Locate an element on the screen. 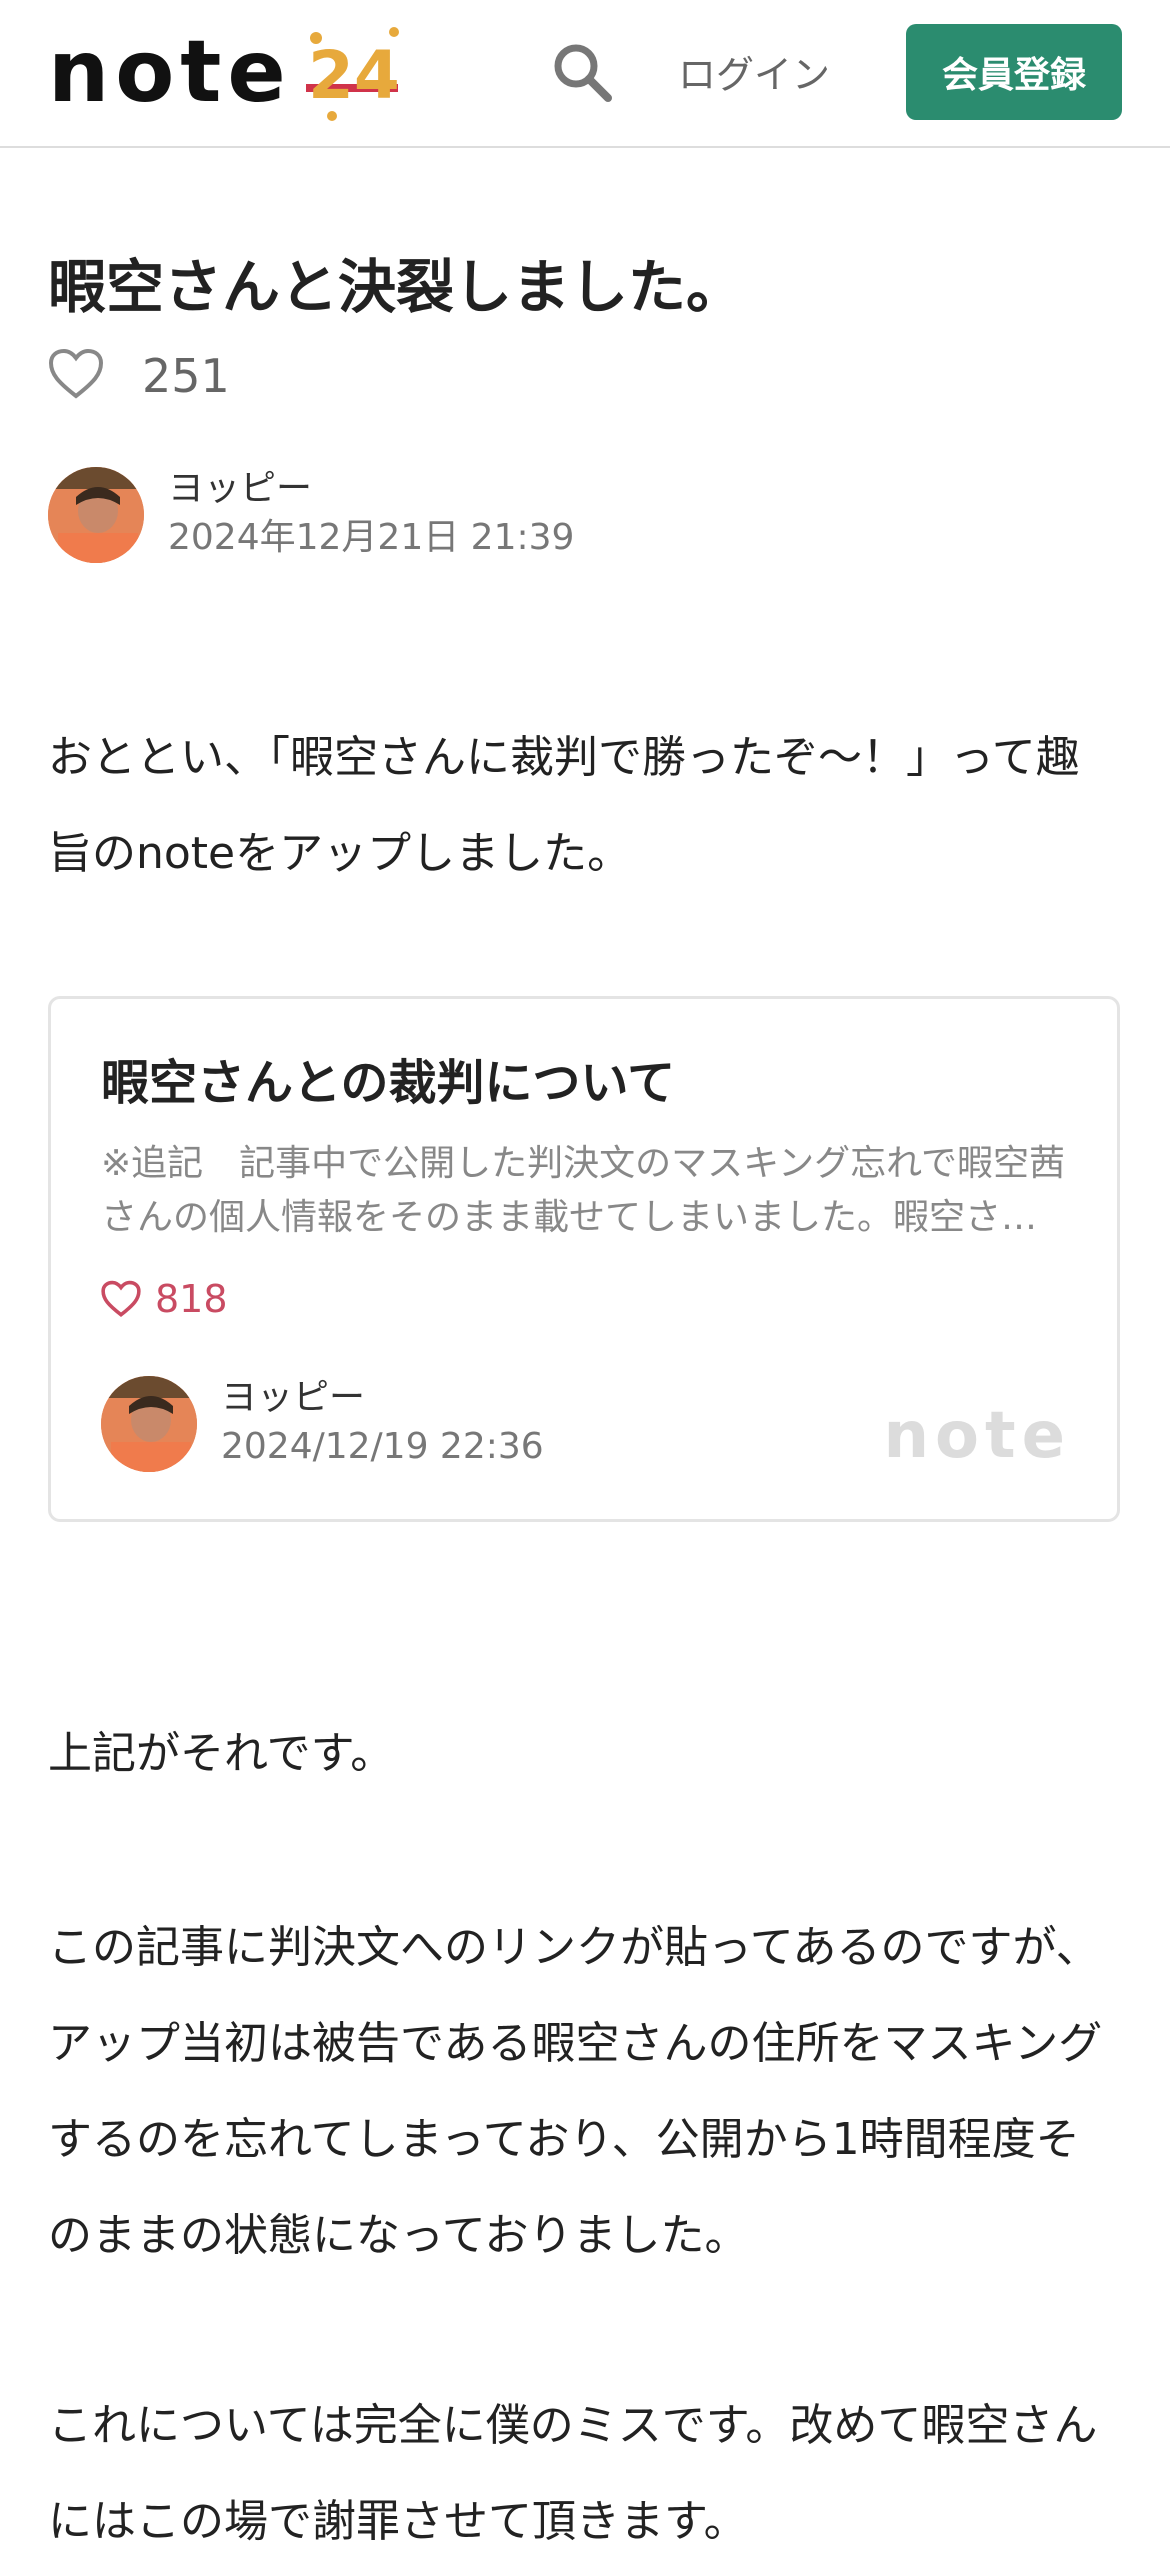  note-watermark: note is located at coordinates (977, 1436).